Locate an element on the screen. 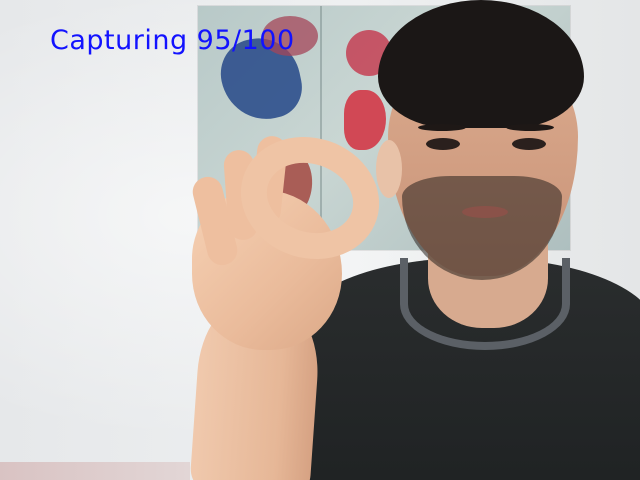 The image size is (640, 480). capture-progress-label: Capturing 95/100 is located at coordinates (172, 40).